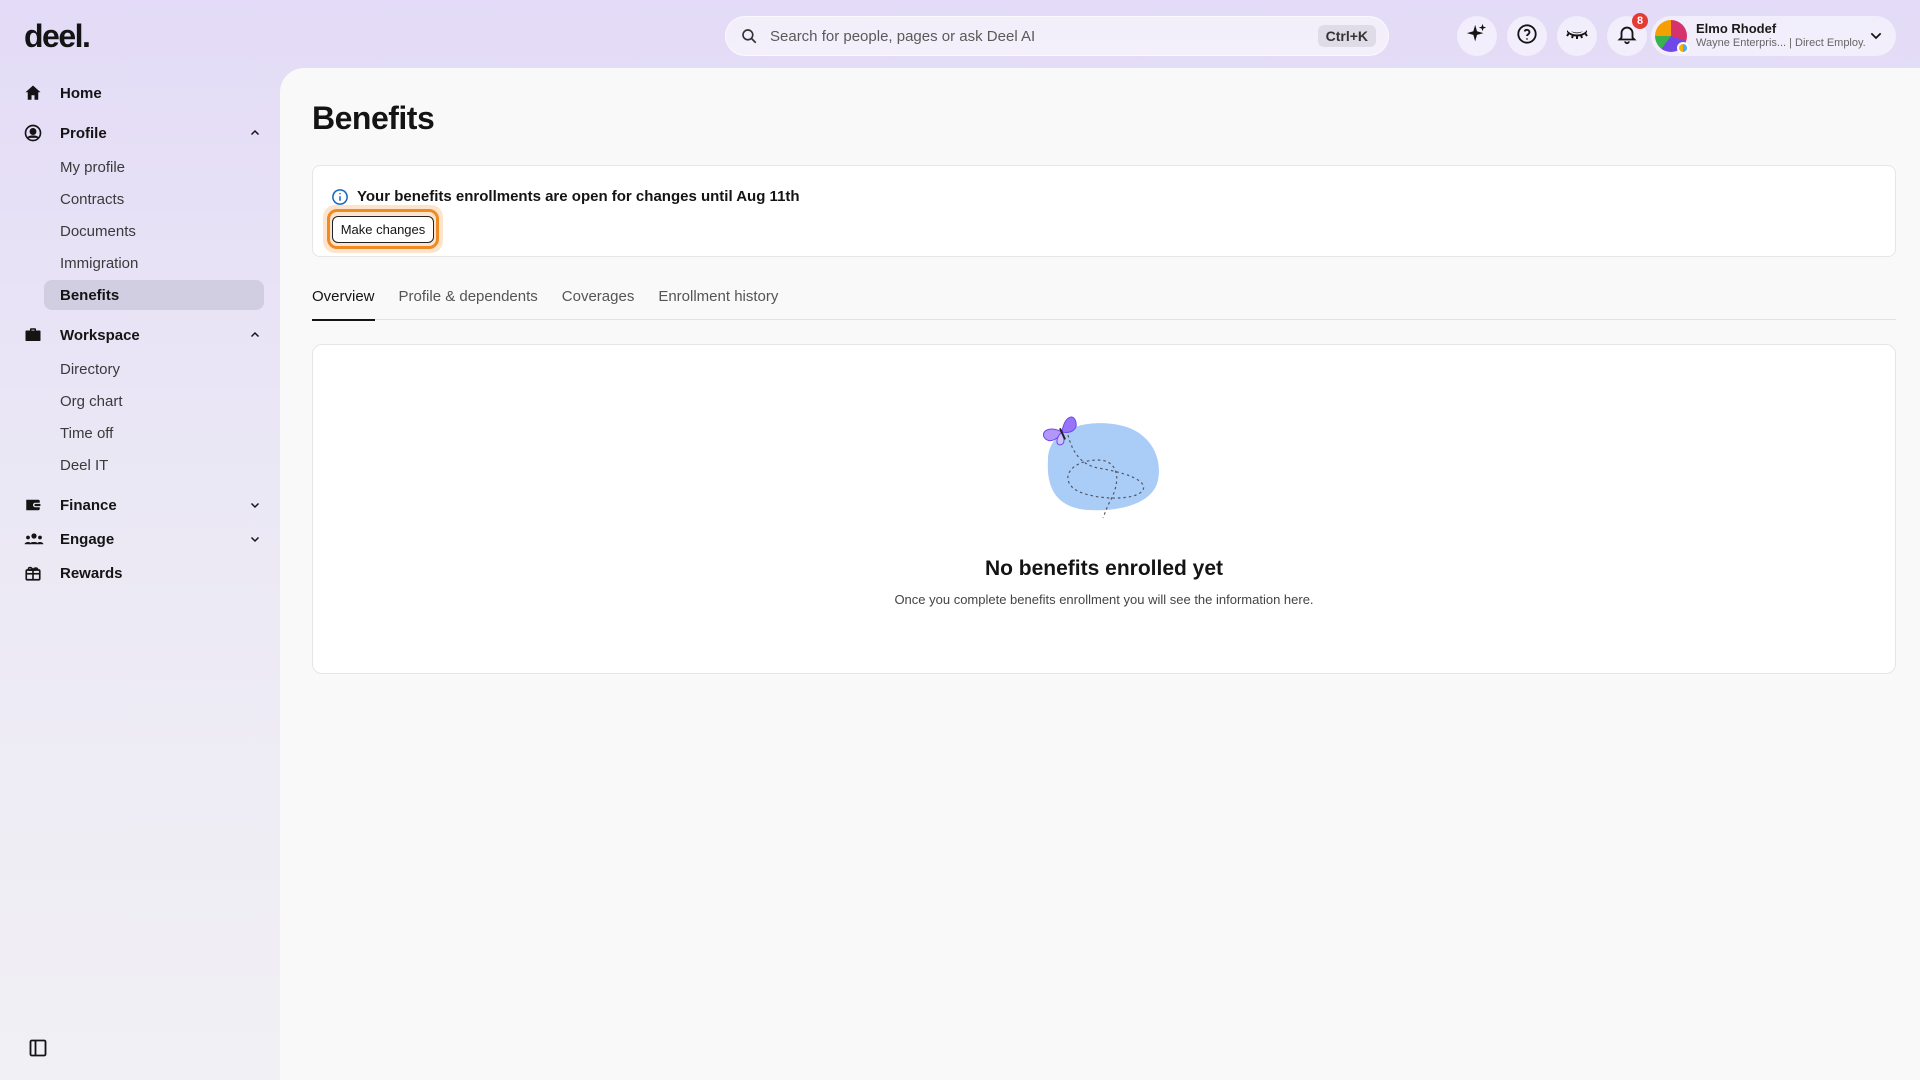  What do you see at coordinates (38, 93) in the screenshot?
I see `home-icon` at bounding box center [38, 93].